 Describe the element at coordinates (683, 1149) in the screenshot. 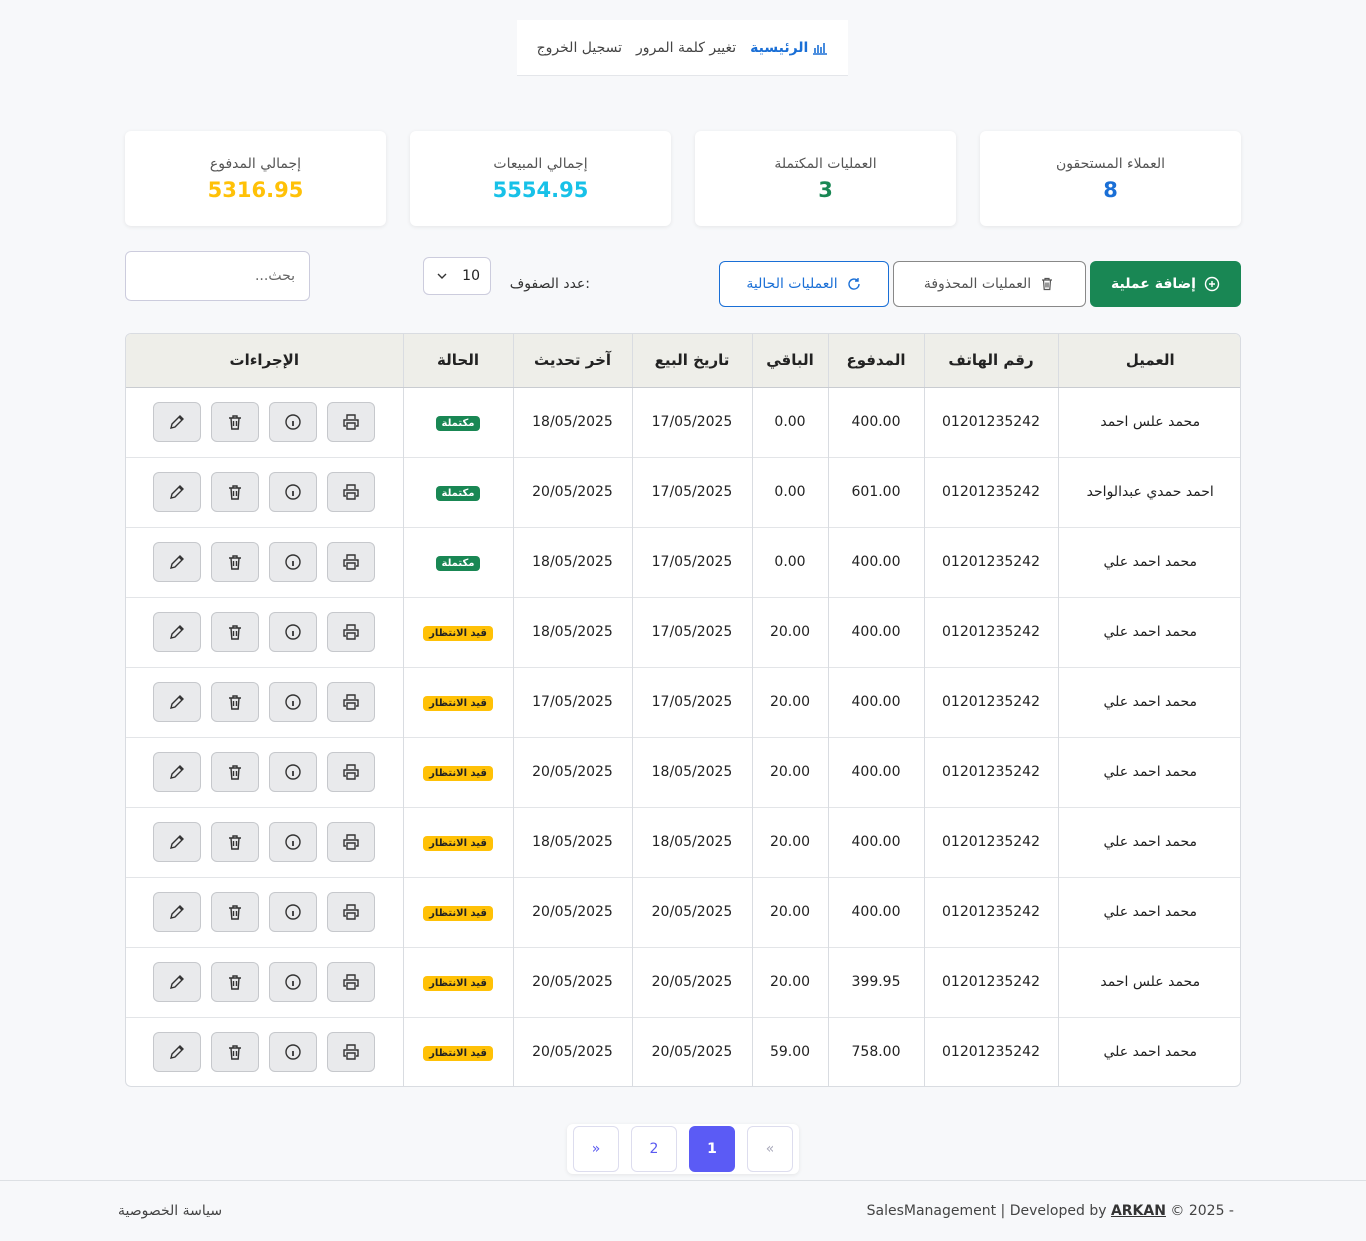

I see `pagination: « 1 2 »` at that location.